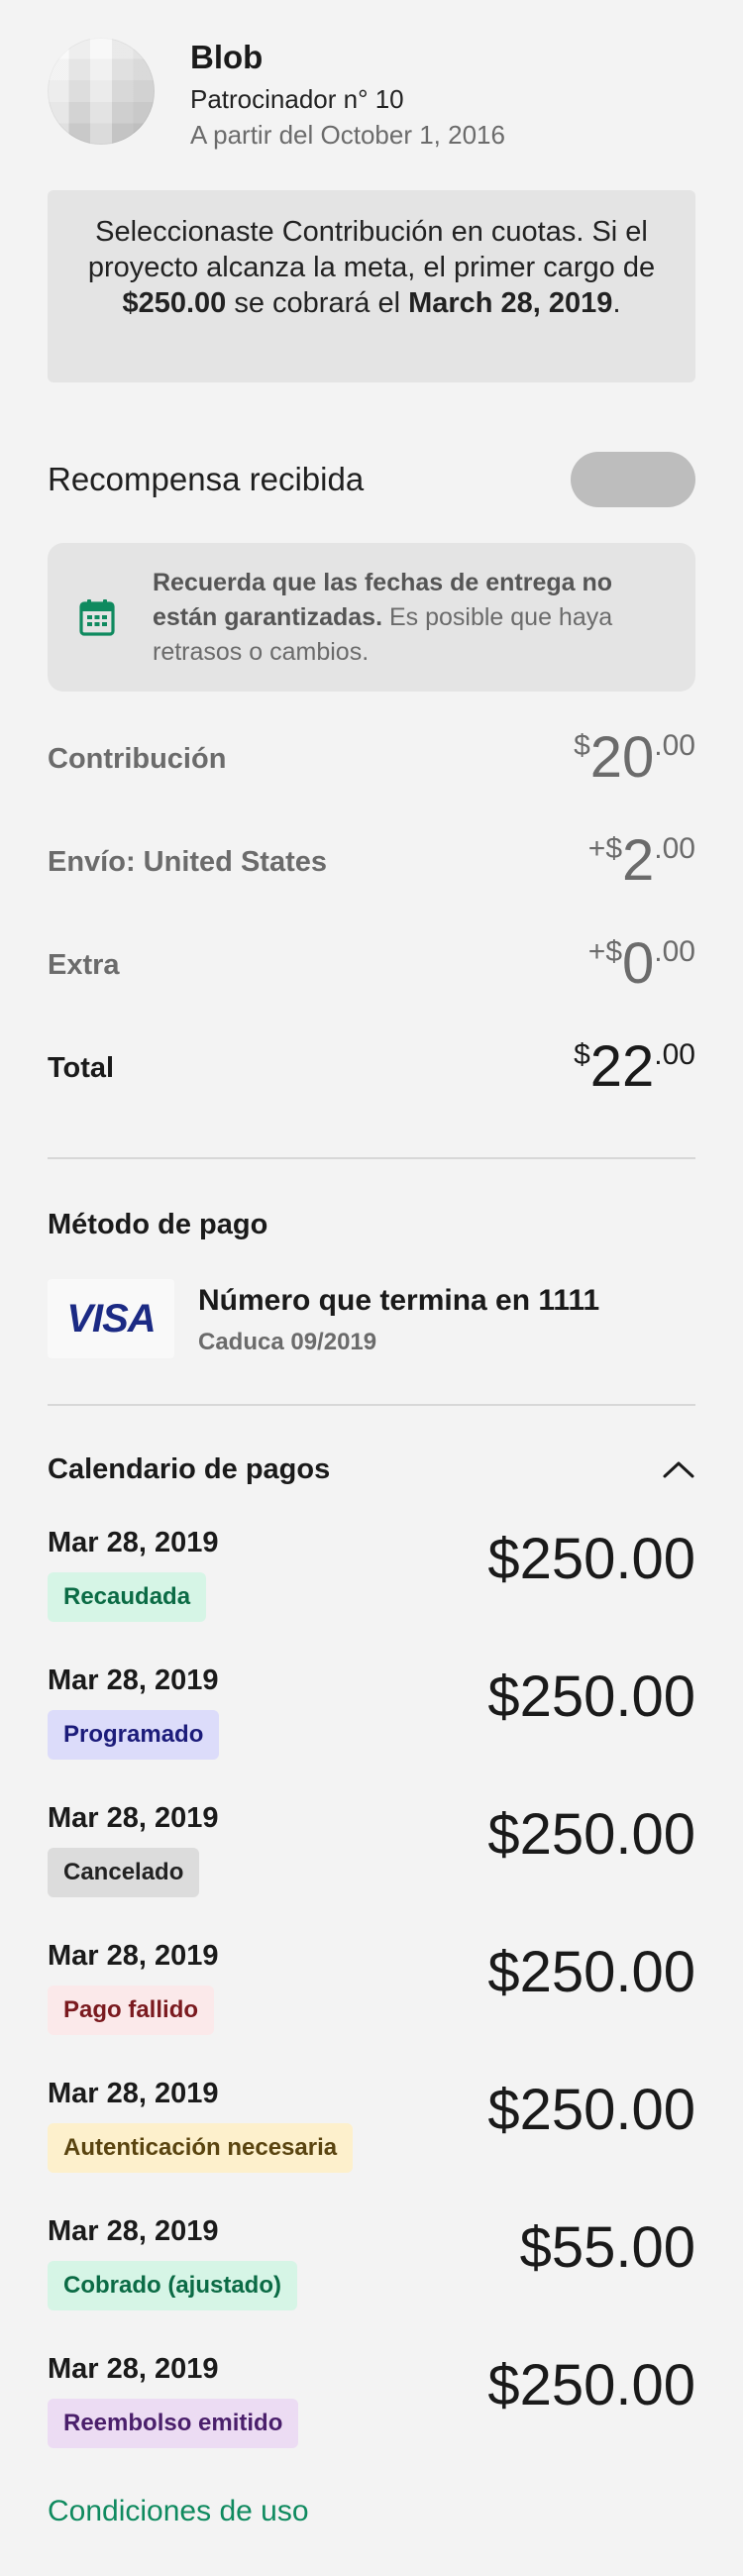  I want to click on status-badge: Reembolso emitido, so click(174, 2424).